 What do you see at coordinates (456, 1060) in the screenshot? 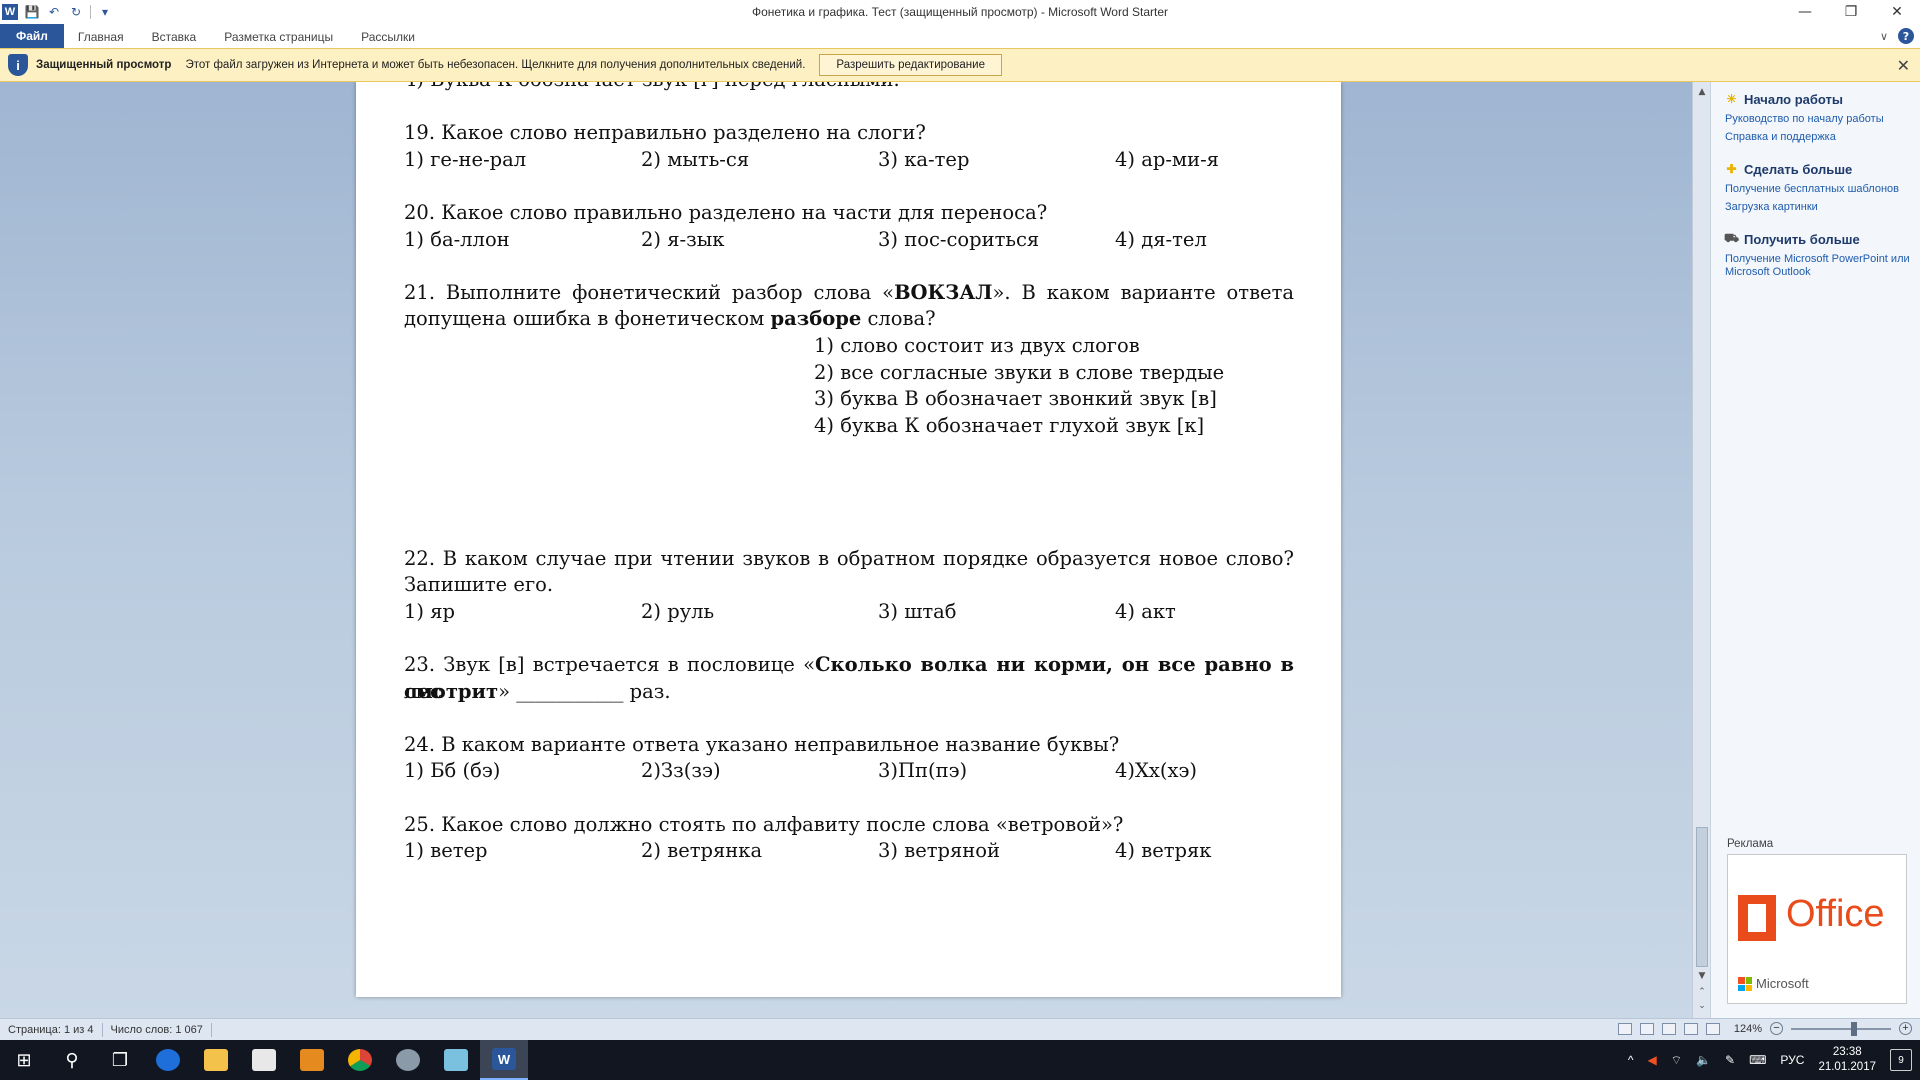
I see `notes-app-icon` at bounding box center [456, 1060].